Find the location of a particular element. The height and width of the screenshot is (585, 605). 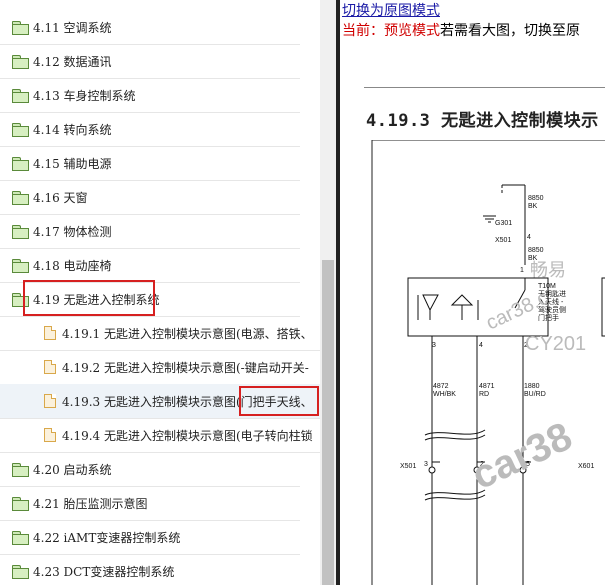

pin-label-1: 1 is located at coordinates (522, 270).